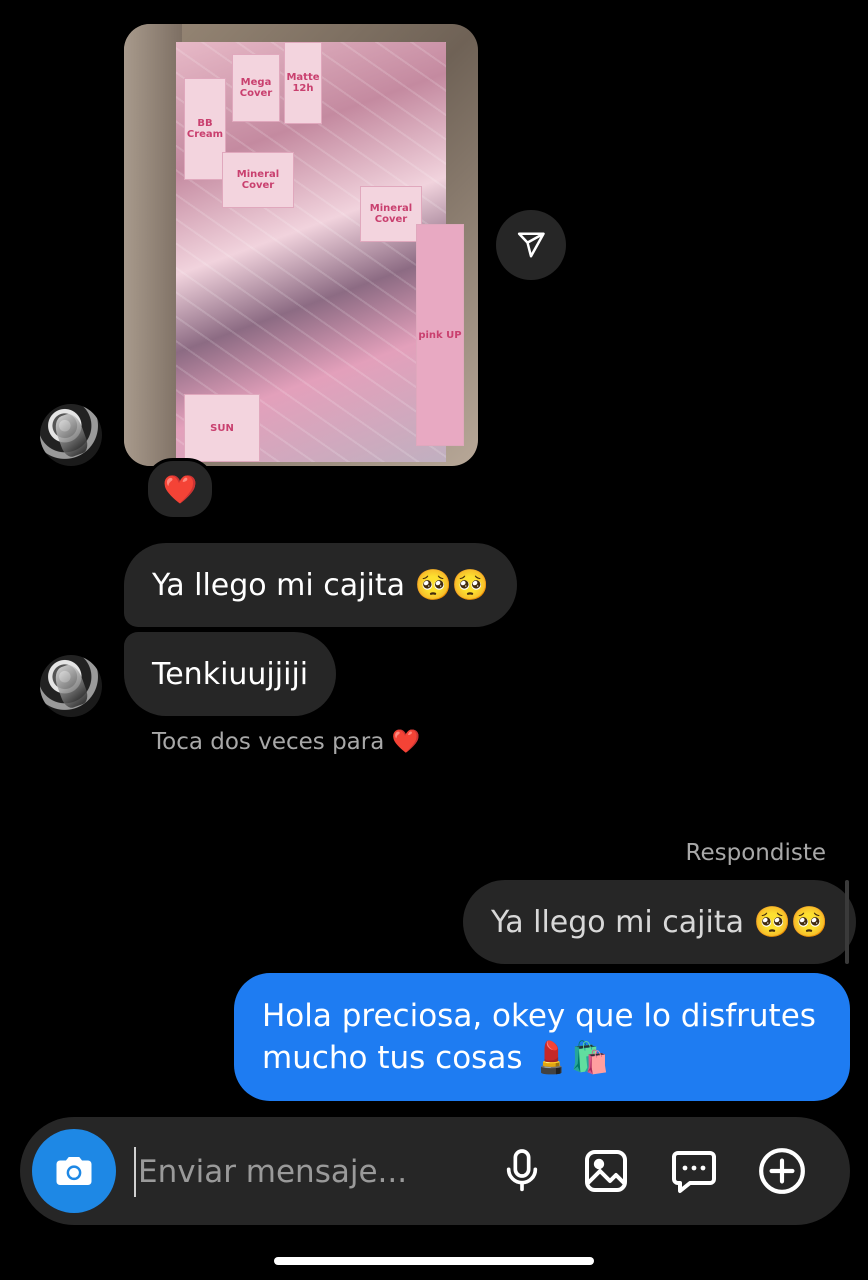 Image resolution: width=868 pixels, height=1280 pixels. I want to click on photo-package-mega: Mega Cover, so click(256, 88).